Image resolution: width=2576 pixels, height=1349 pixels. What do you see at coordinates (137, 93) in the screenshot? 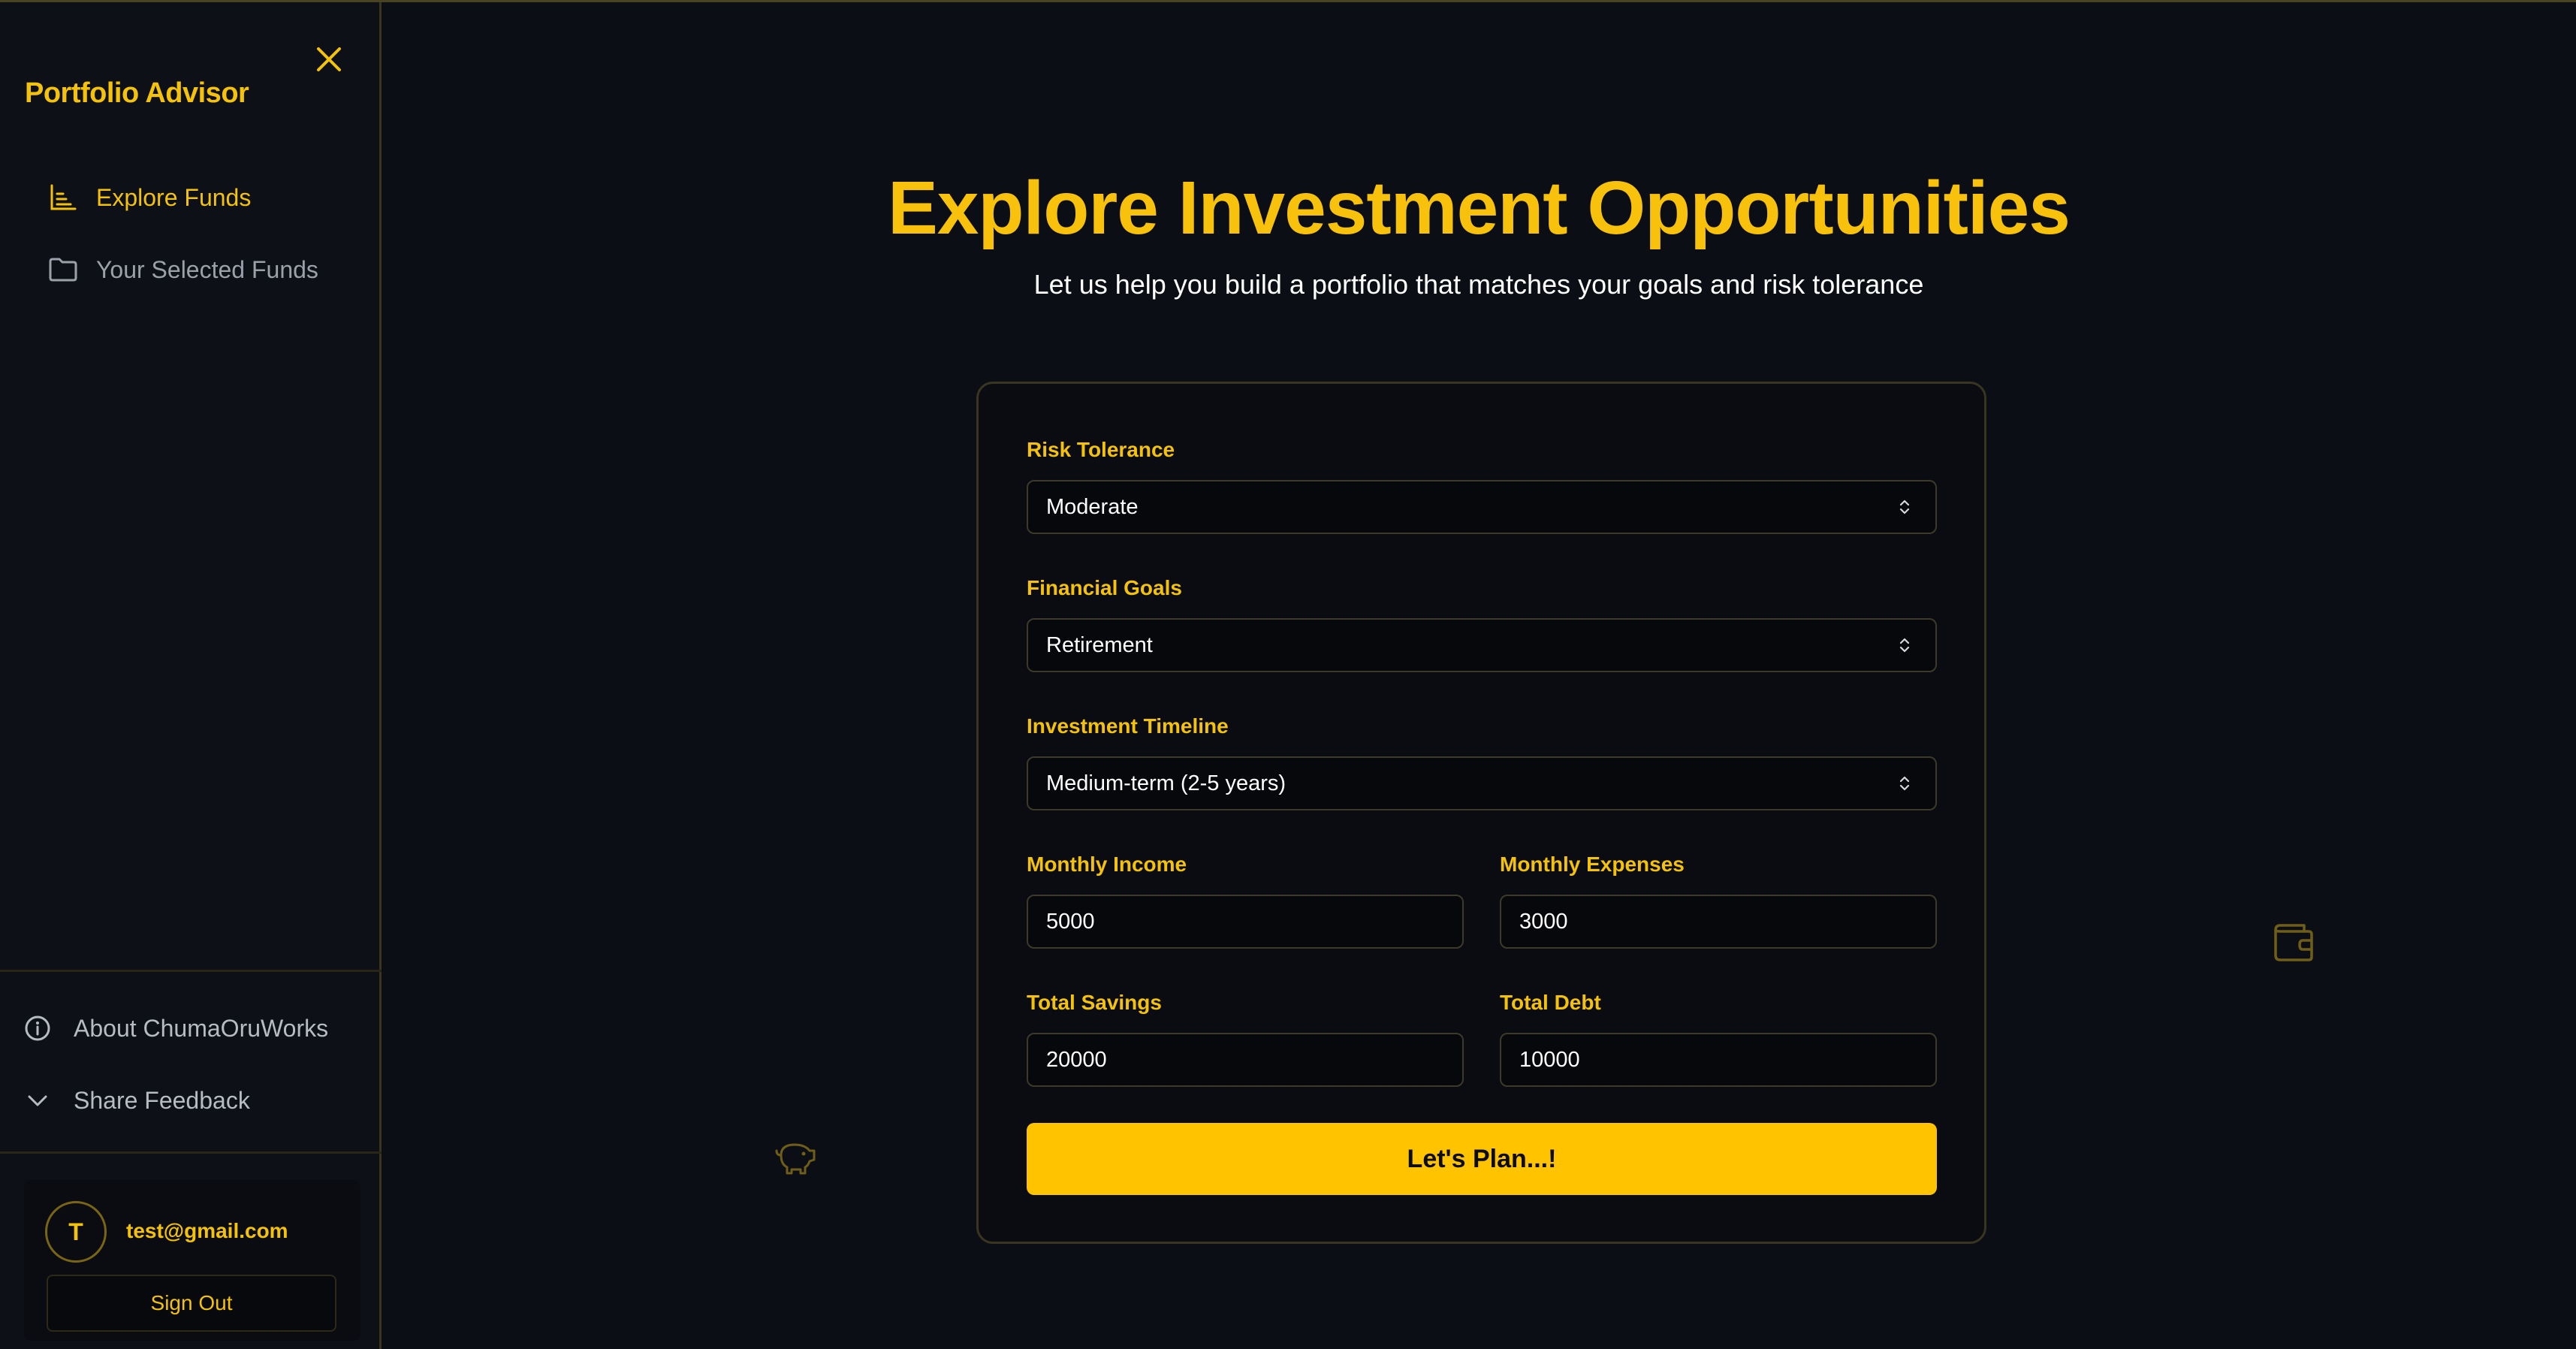
I see `brand-title: Portfolio Advisor` at bounding box center [137, 93].